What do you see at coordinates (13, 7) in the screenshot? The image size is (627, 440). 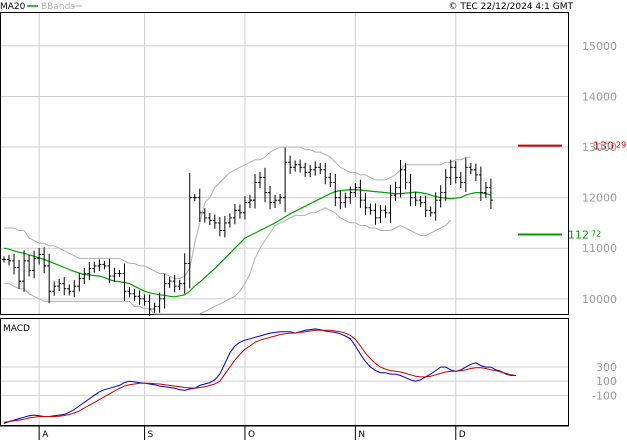 I see `ma-legend-label: MA20` at bounding box center [13, 7].